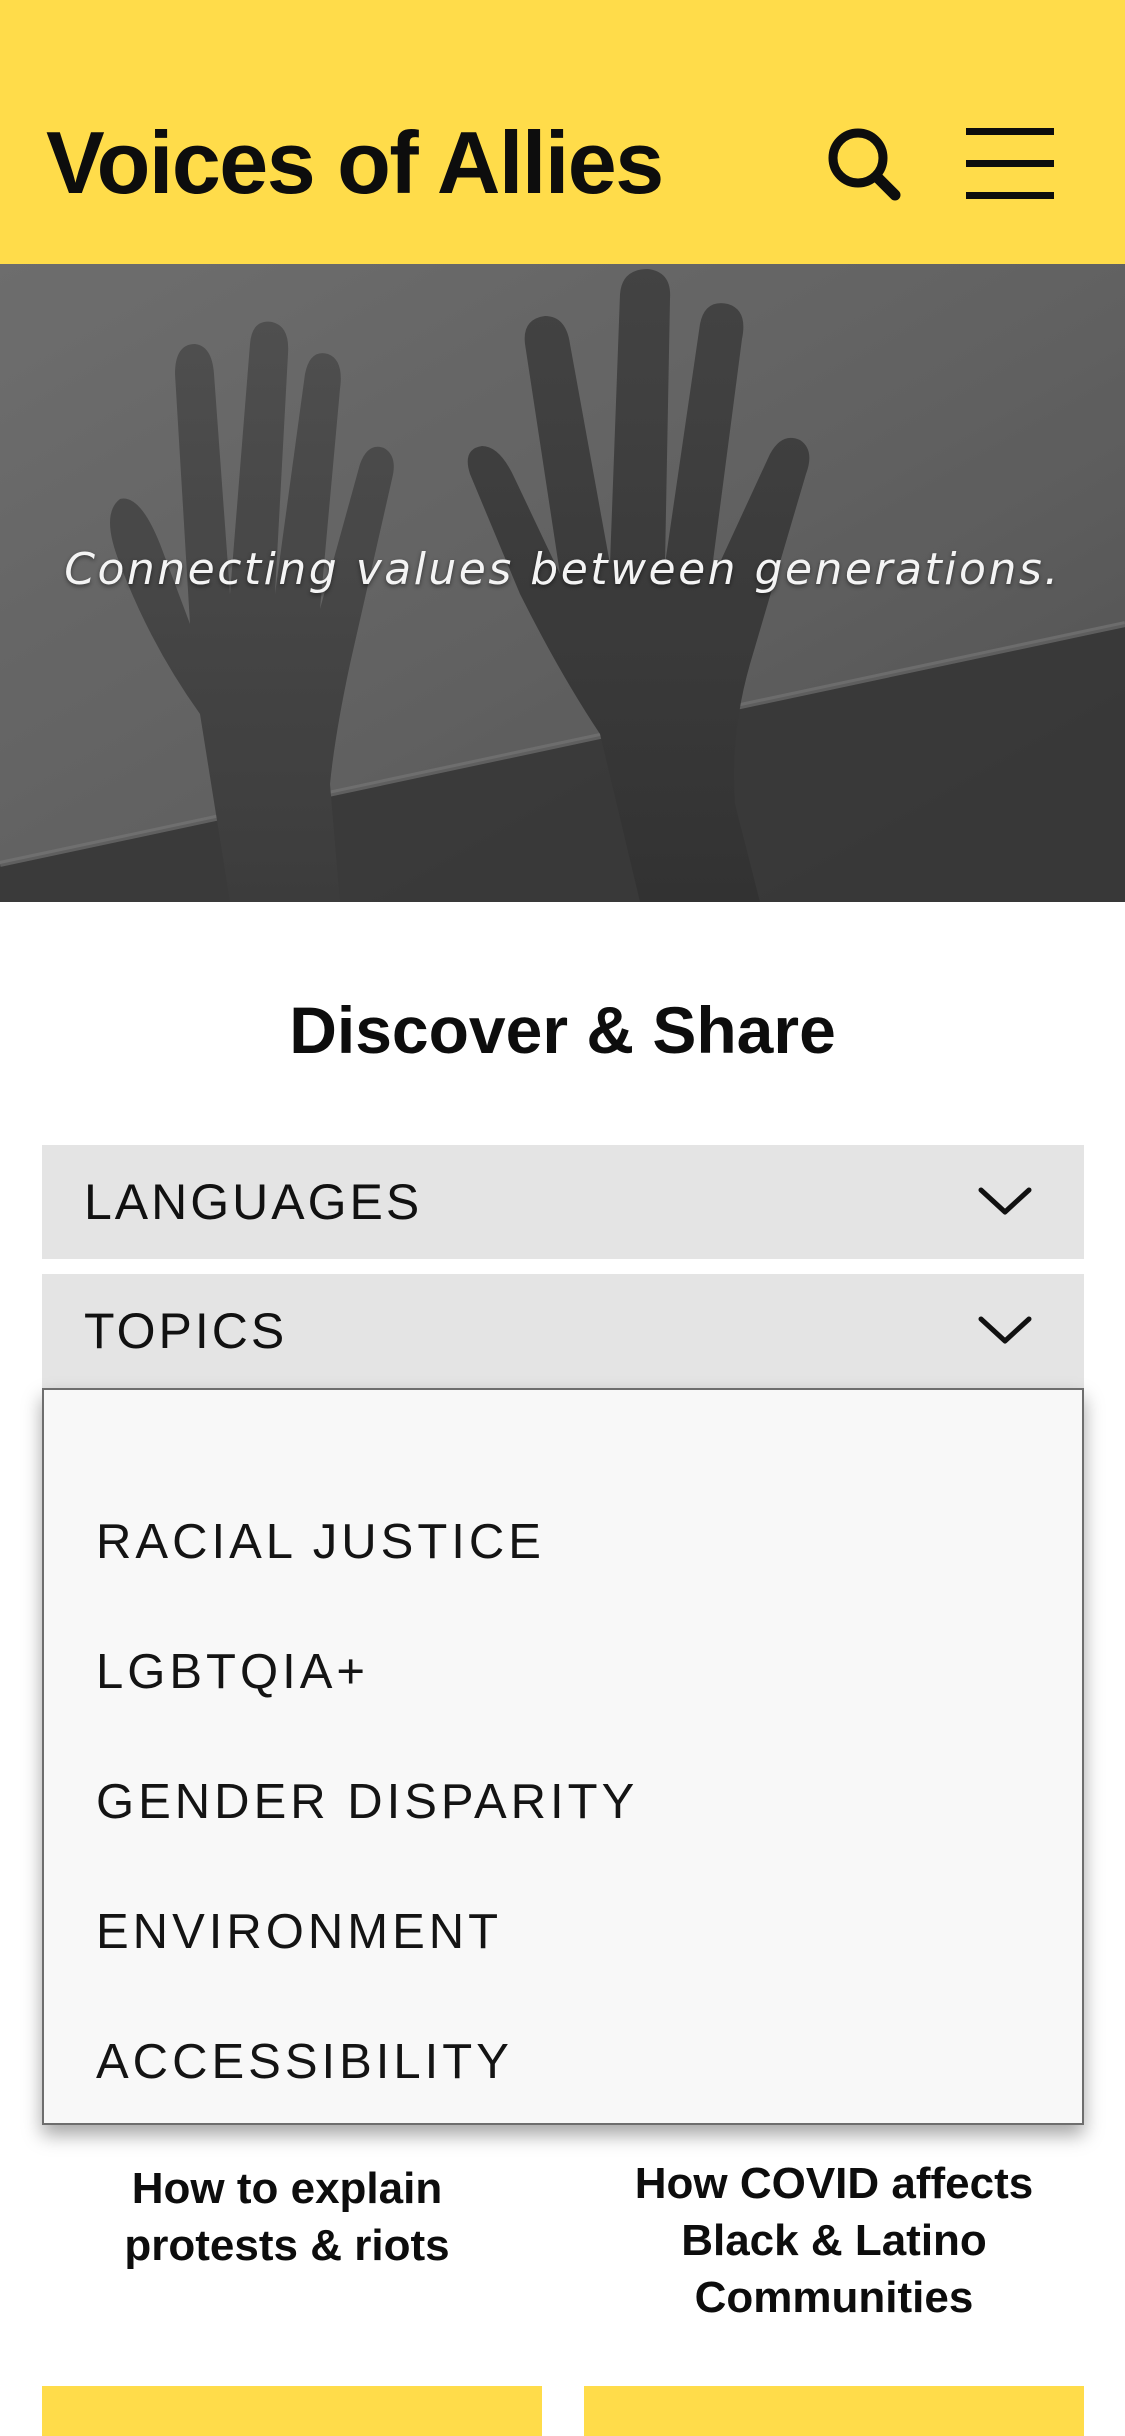  What do you see at coordinates (562, 569) in the screenshot?
I see `hero-tagline: Connecting values between generations.` at bounding box center [562, 569].